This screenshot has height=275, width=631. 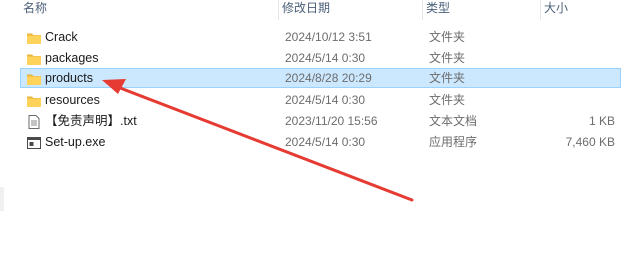 I want to click on column-header-name: 名称, so click(x=149, y=10).